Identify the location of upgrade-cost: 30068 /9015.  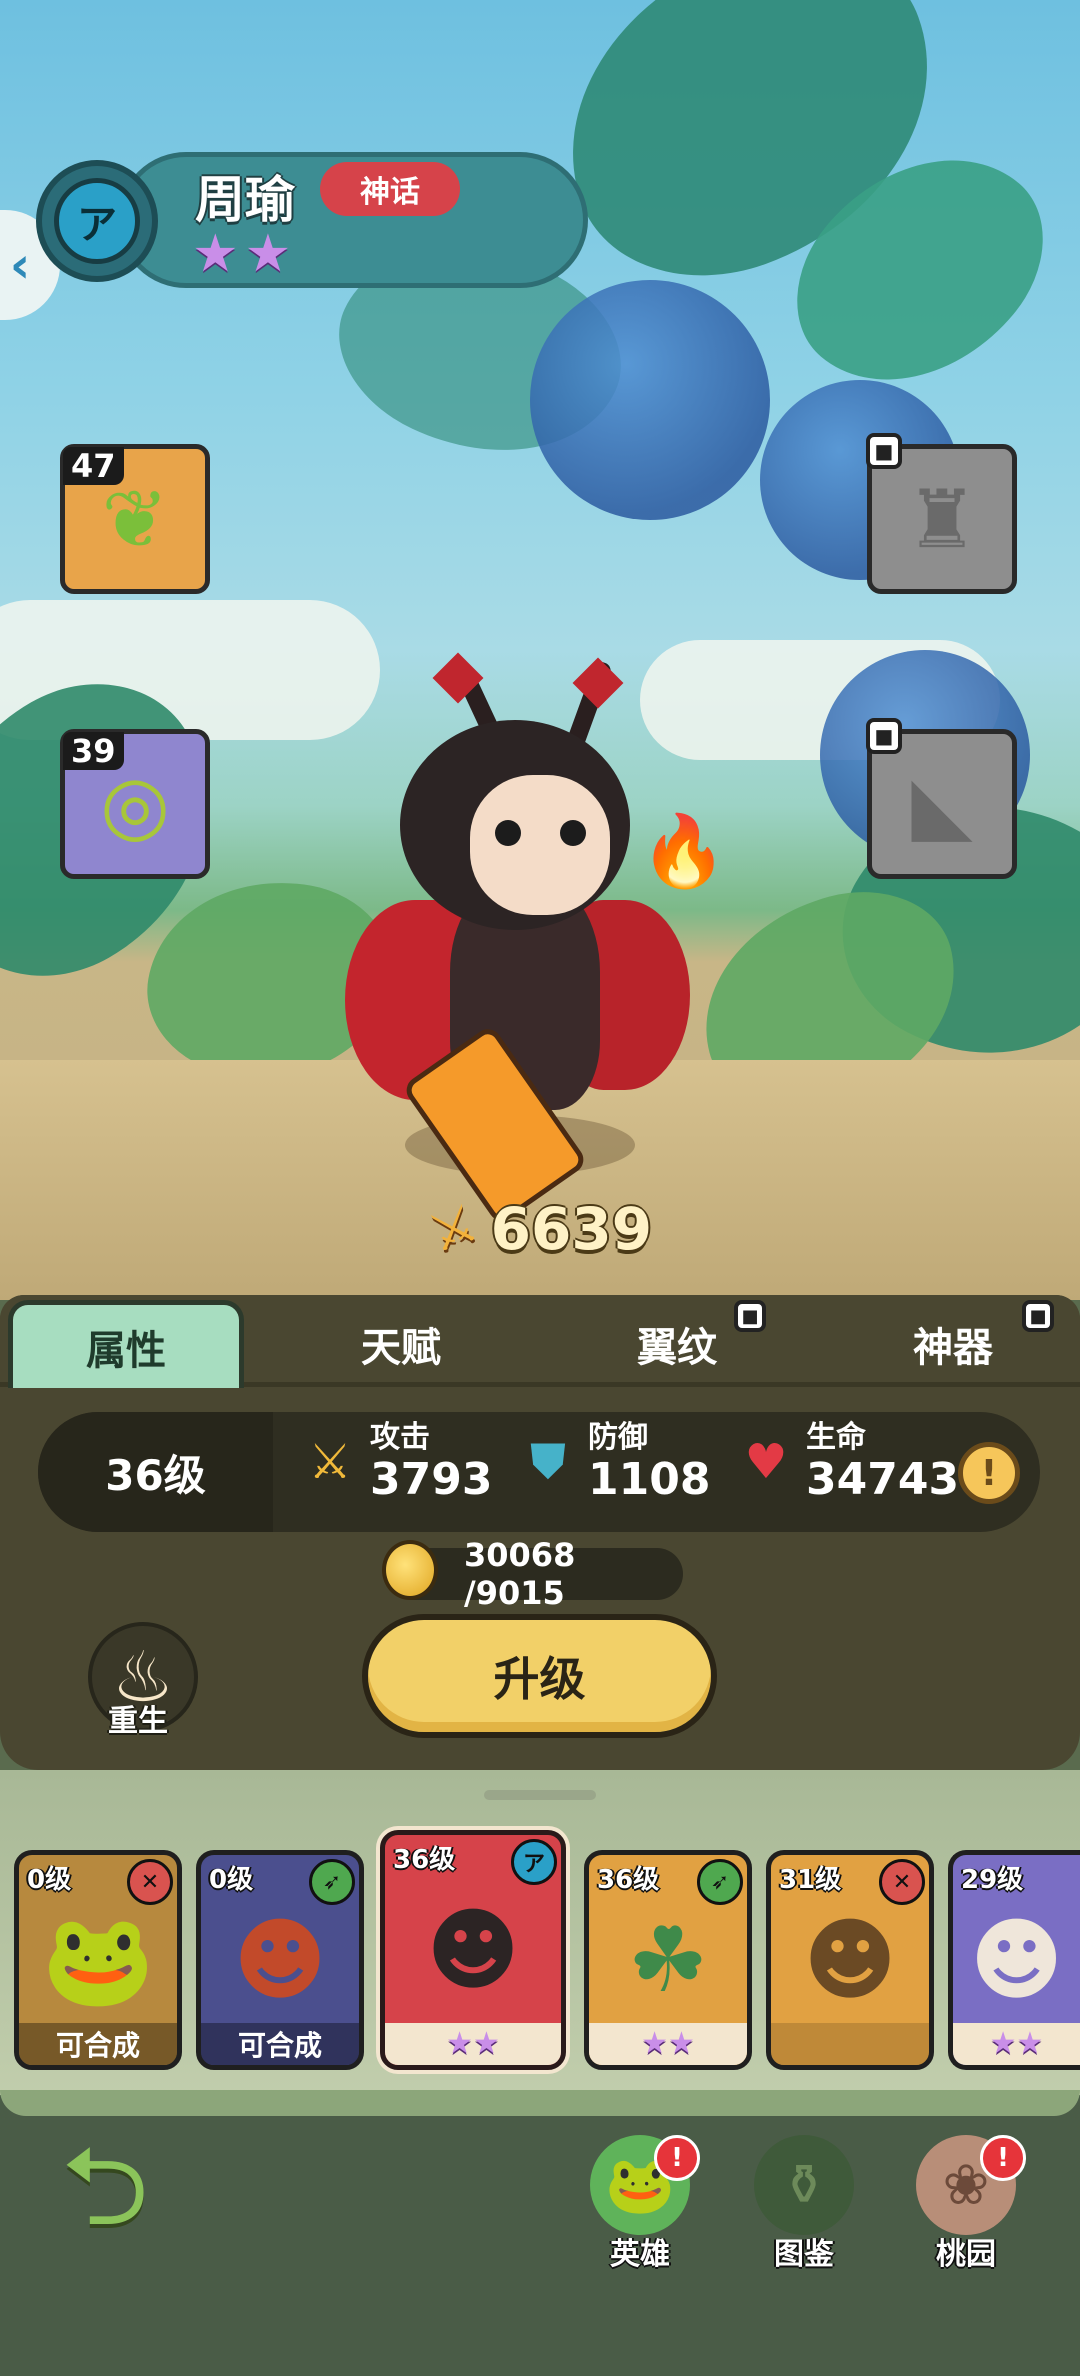
(532, 1574).